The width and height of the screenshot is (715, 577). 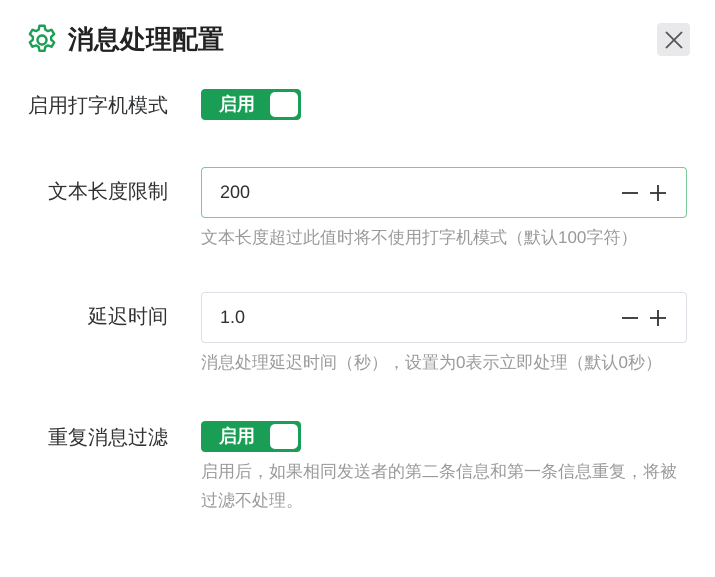 What do you see at coordinates (107, 438) in the screenshot?
I see `field-label: 重复消息过滤` at bounding box center [107, 438].